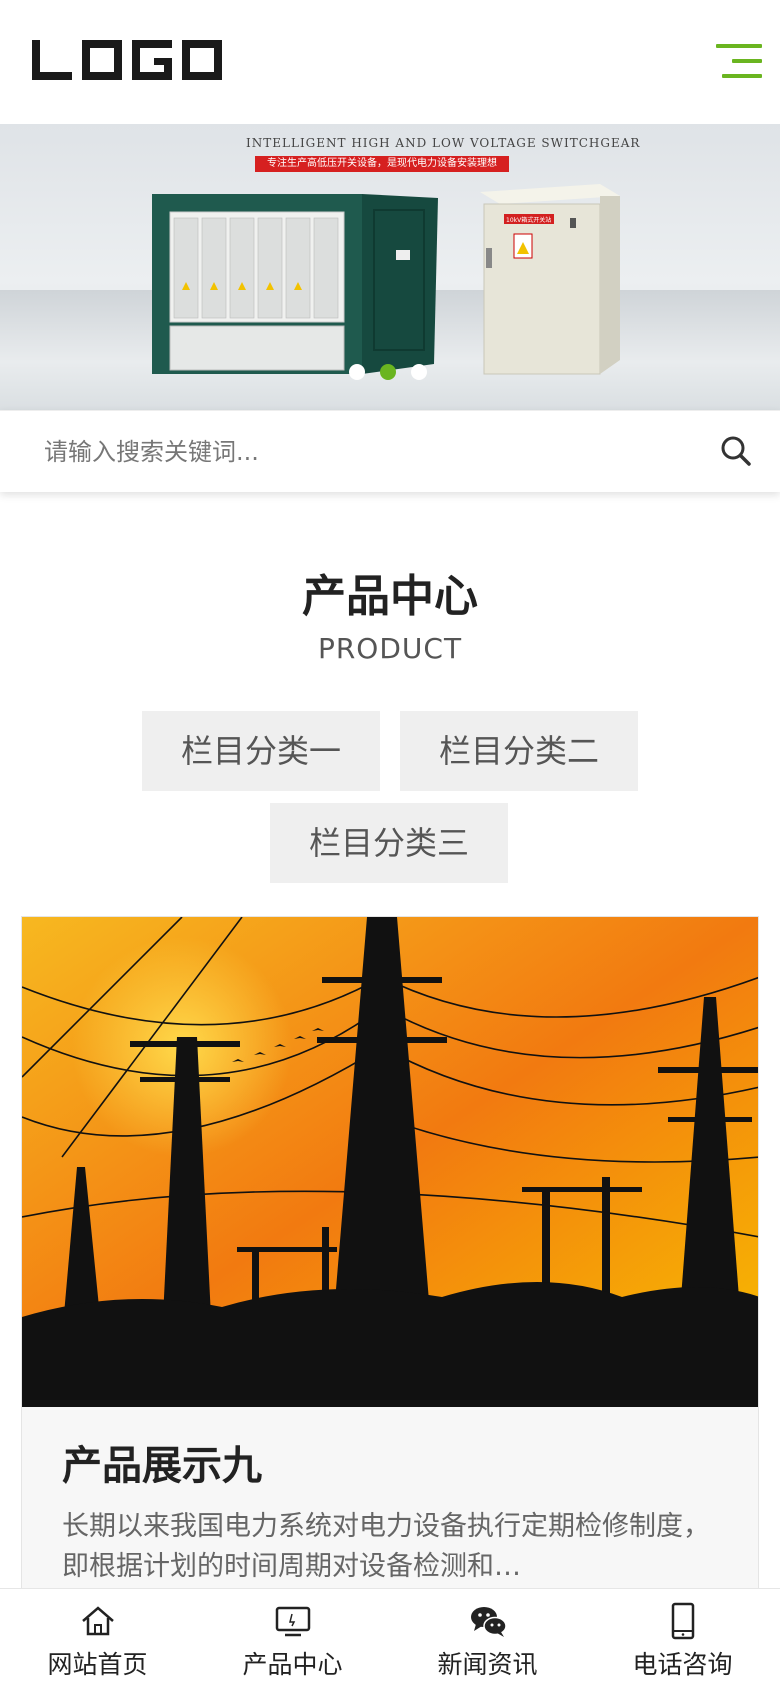 The height and width of the screenshot is (1688, 780). I want to click on category-tab-1: 栏目分类一, so click(261, 751).